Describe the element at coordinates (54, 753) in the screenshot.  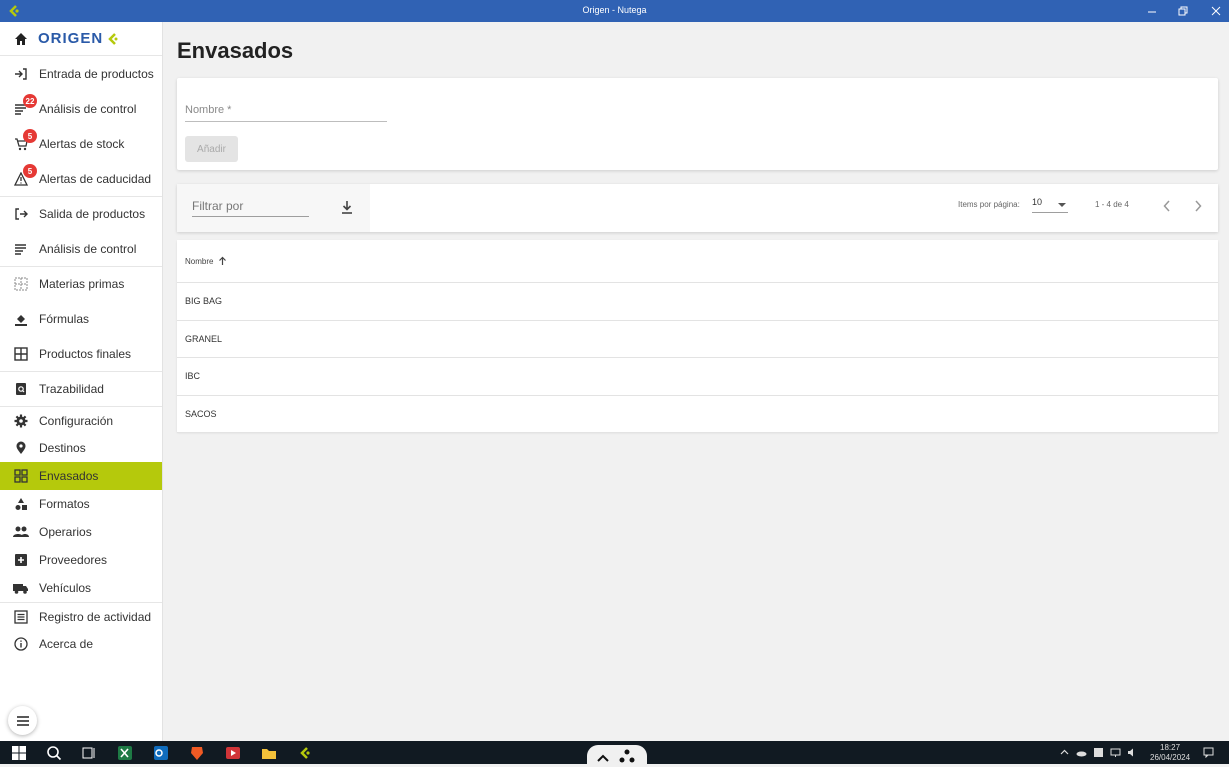
I see `search-icon` at that location.